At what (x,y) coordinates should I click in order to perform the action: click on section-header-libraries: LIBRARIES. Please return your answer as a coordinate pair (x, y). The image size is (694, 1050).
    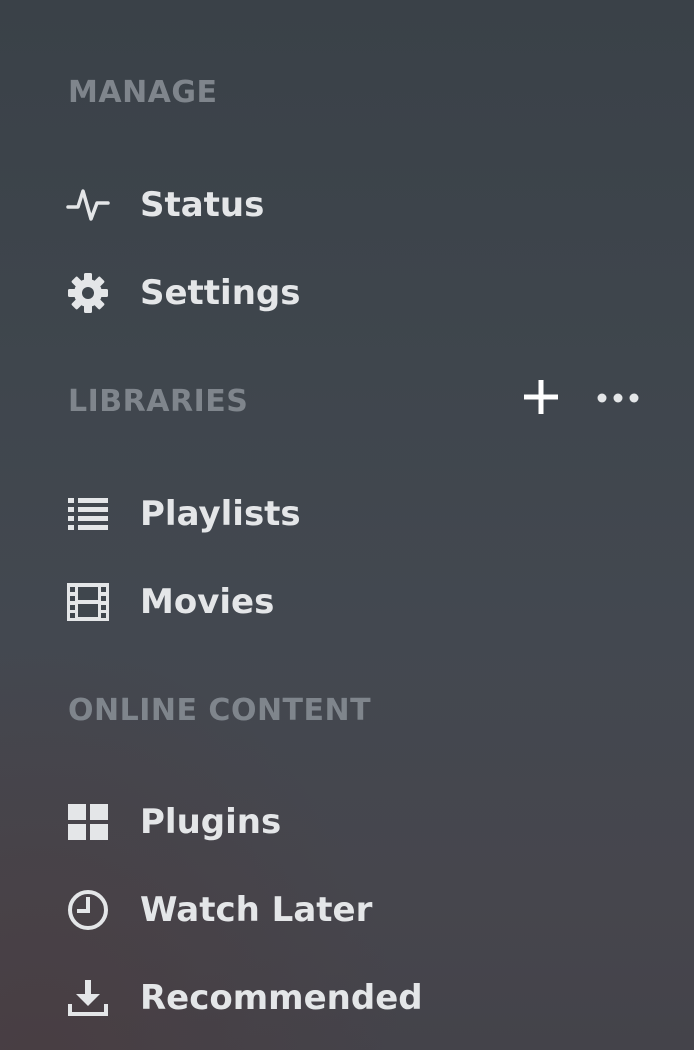
    Looking at the image, I should click on (158, 401).